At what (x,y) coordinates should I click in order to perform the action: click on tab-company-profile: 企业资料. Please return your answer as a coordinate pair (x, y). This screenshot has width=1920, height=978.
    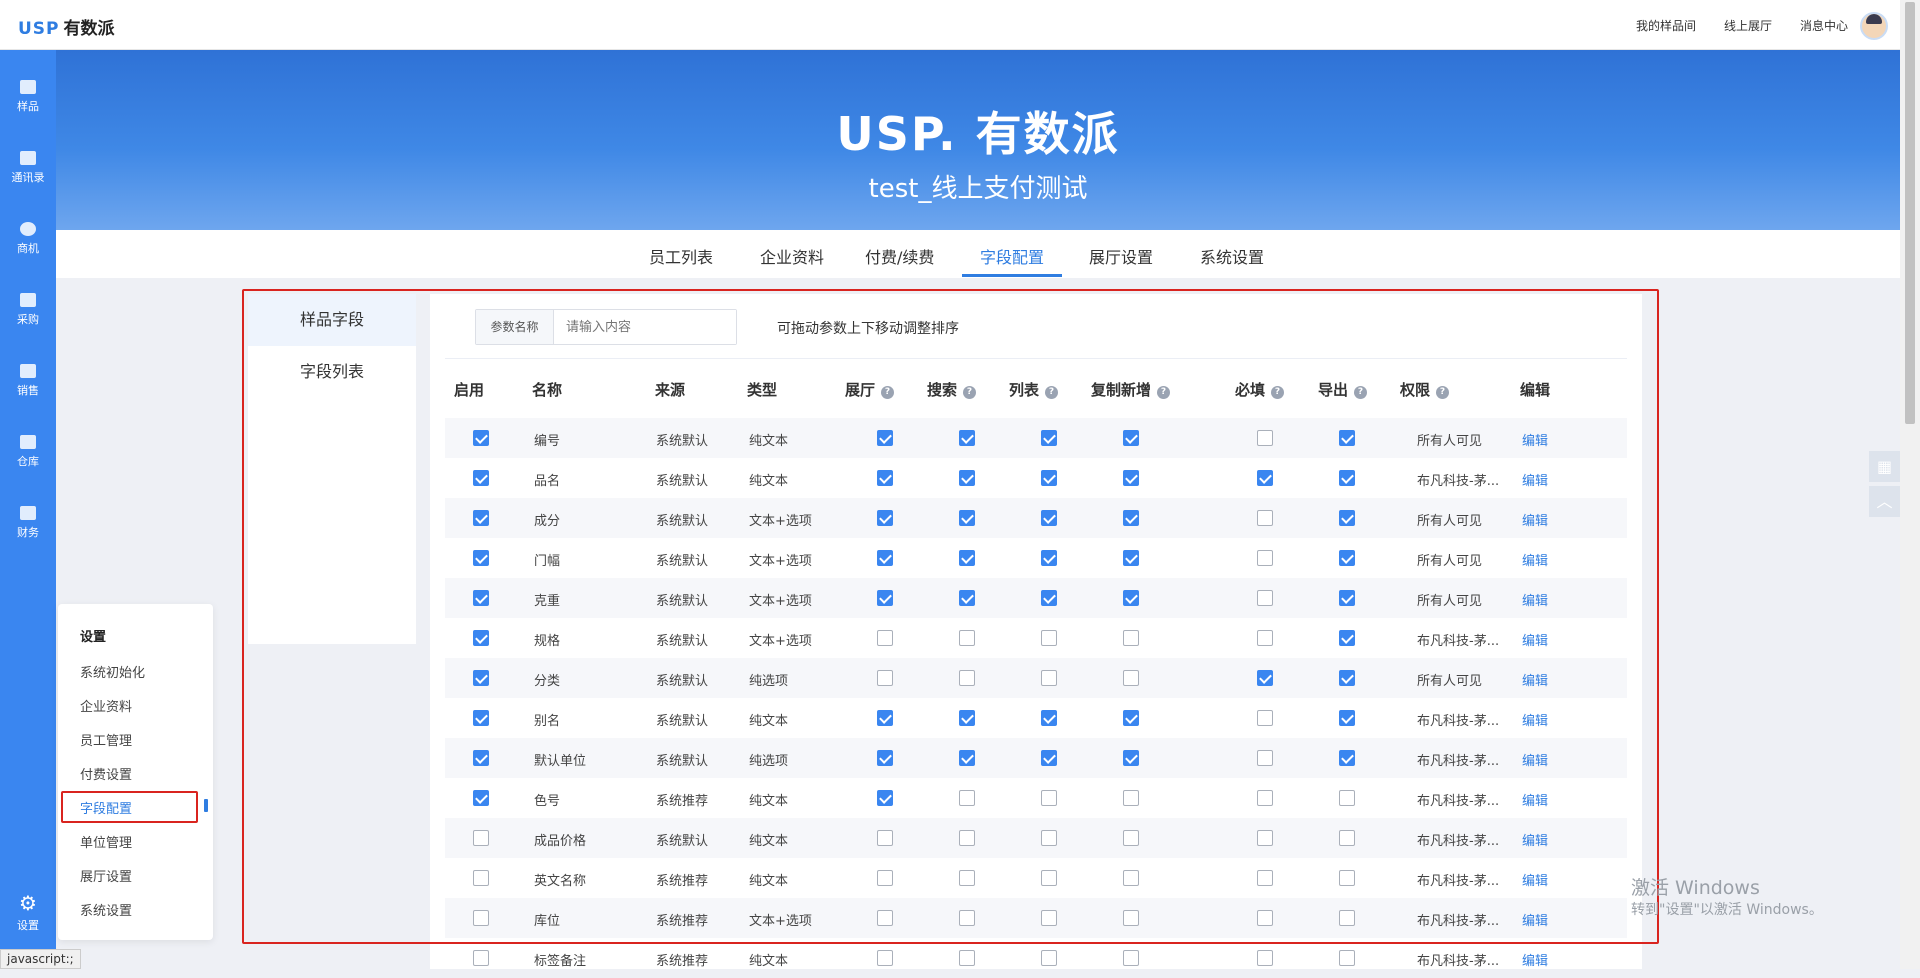
    Looking at the image, I should click on (792, 256).